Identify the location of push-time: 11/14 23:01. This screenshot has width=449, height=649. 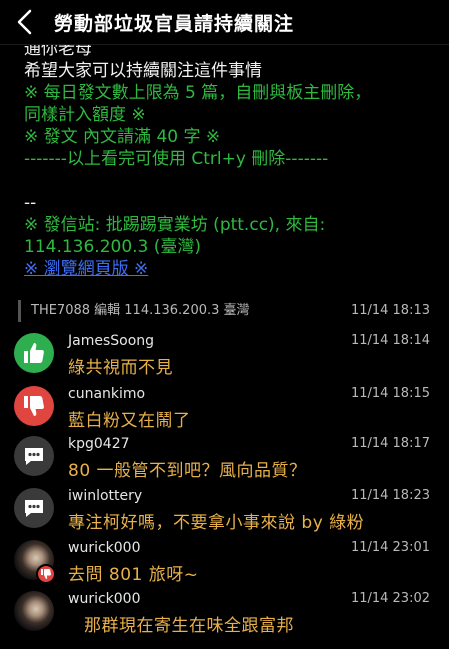
(390, 547).